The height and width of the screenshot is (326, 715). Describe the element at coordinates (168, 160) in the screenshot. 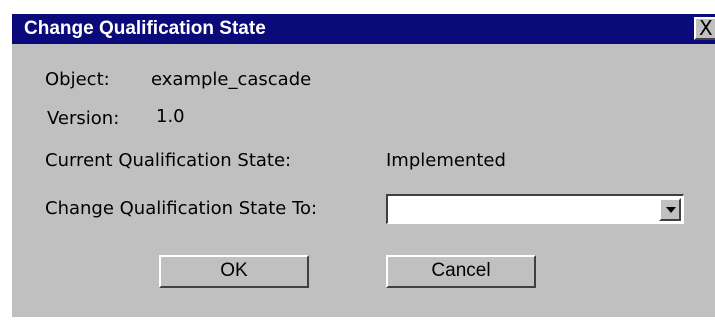

I see `current-state-label: Current Qualification State:` at that location.